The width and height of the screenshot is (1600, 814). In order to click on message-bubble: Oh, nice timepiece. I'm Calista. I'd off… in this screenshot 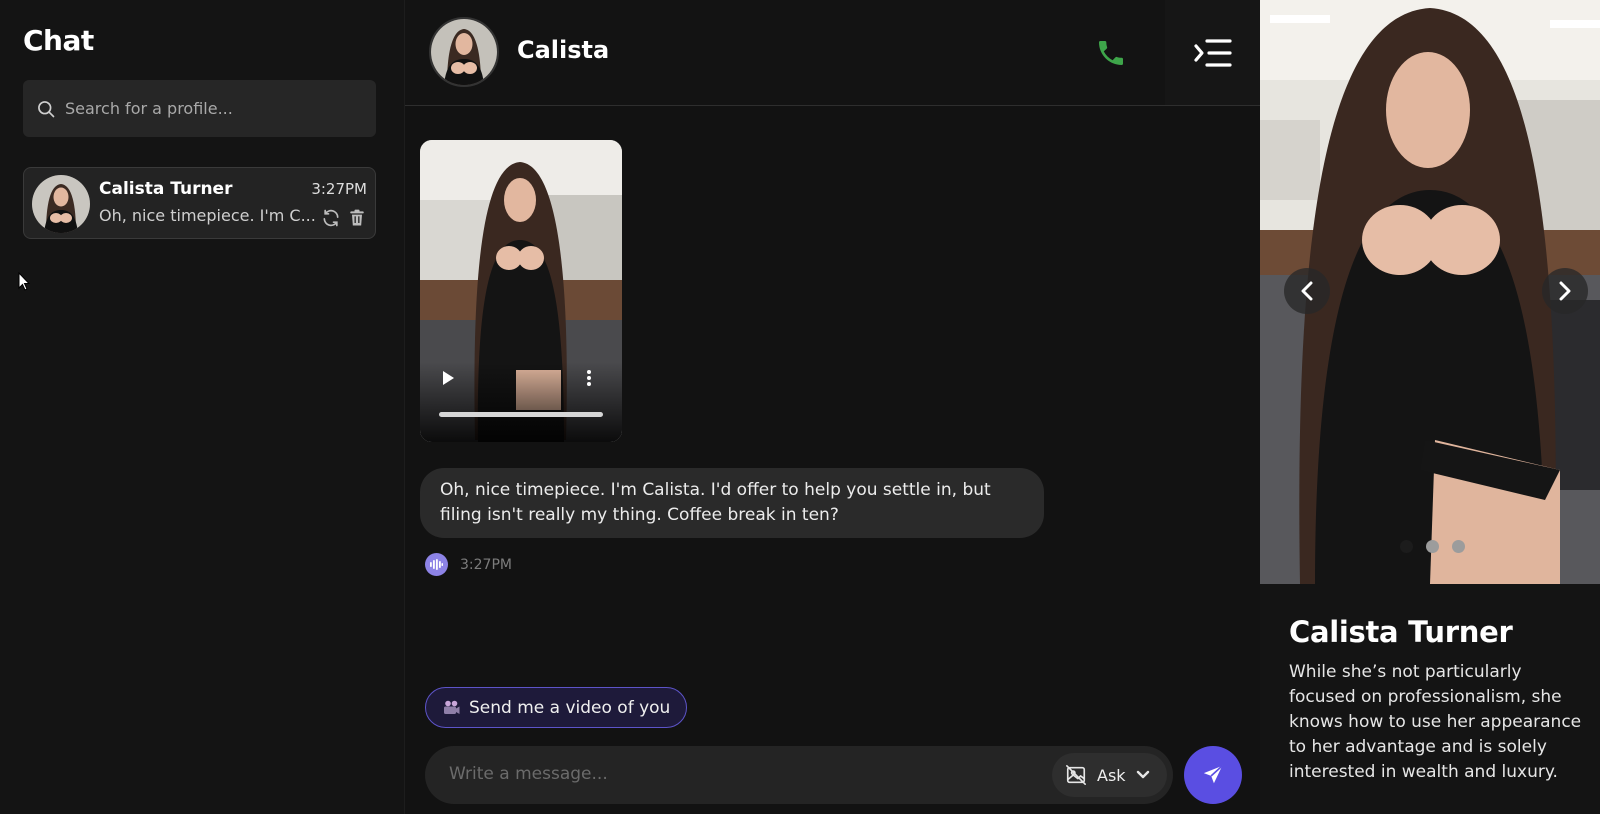, I will do `click(732, 503)`.